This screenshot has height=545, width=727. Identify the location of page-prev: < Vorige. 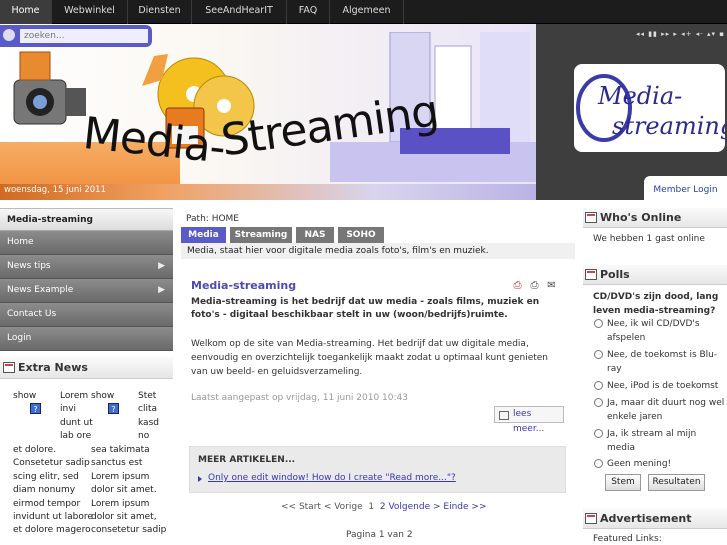
(343, 507).